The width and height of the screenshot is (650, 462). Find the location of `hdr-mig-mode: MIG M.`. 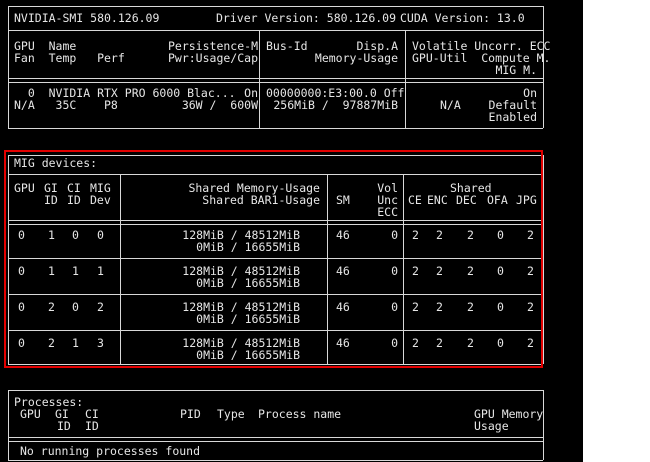

hdr-mig-mode: MIG M. is located at coordinates (516, 70).